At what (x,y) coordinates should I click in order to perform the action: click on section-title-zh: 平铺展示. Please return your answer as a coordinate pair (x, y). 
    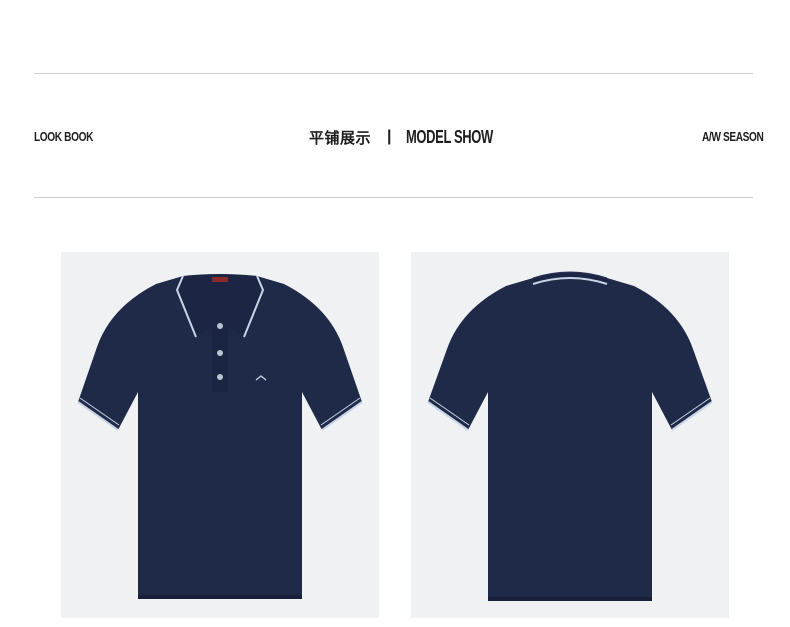
    Looking at the image, I should click on (340, 137).